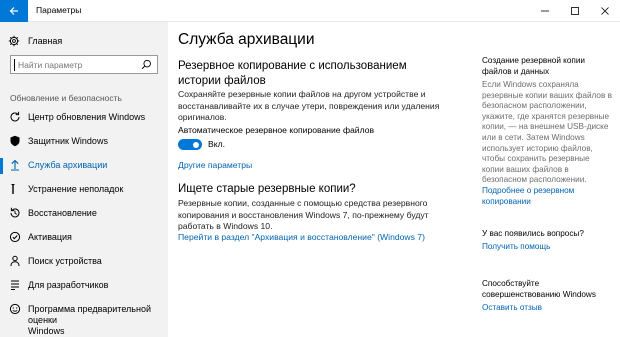 Image resolution: width=620 pixels, height=337 pixels. I want to click on search-box: Найти параметр, so click(84, 64).